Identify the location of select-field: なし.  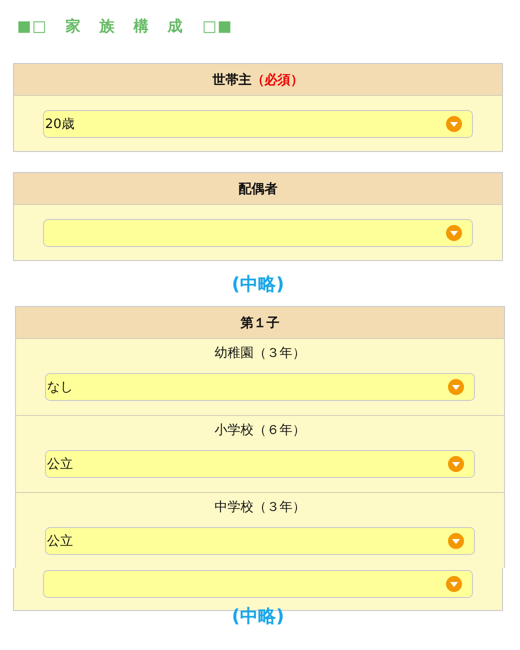
(260, 387).